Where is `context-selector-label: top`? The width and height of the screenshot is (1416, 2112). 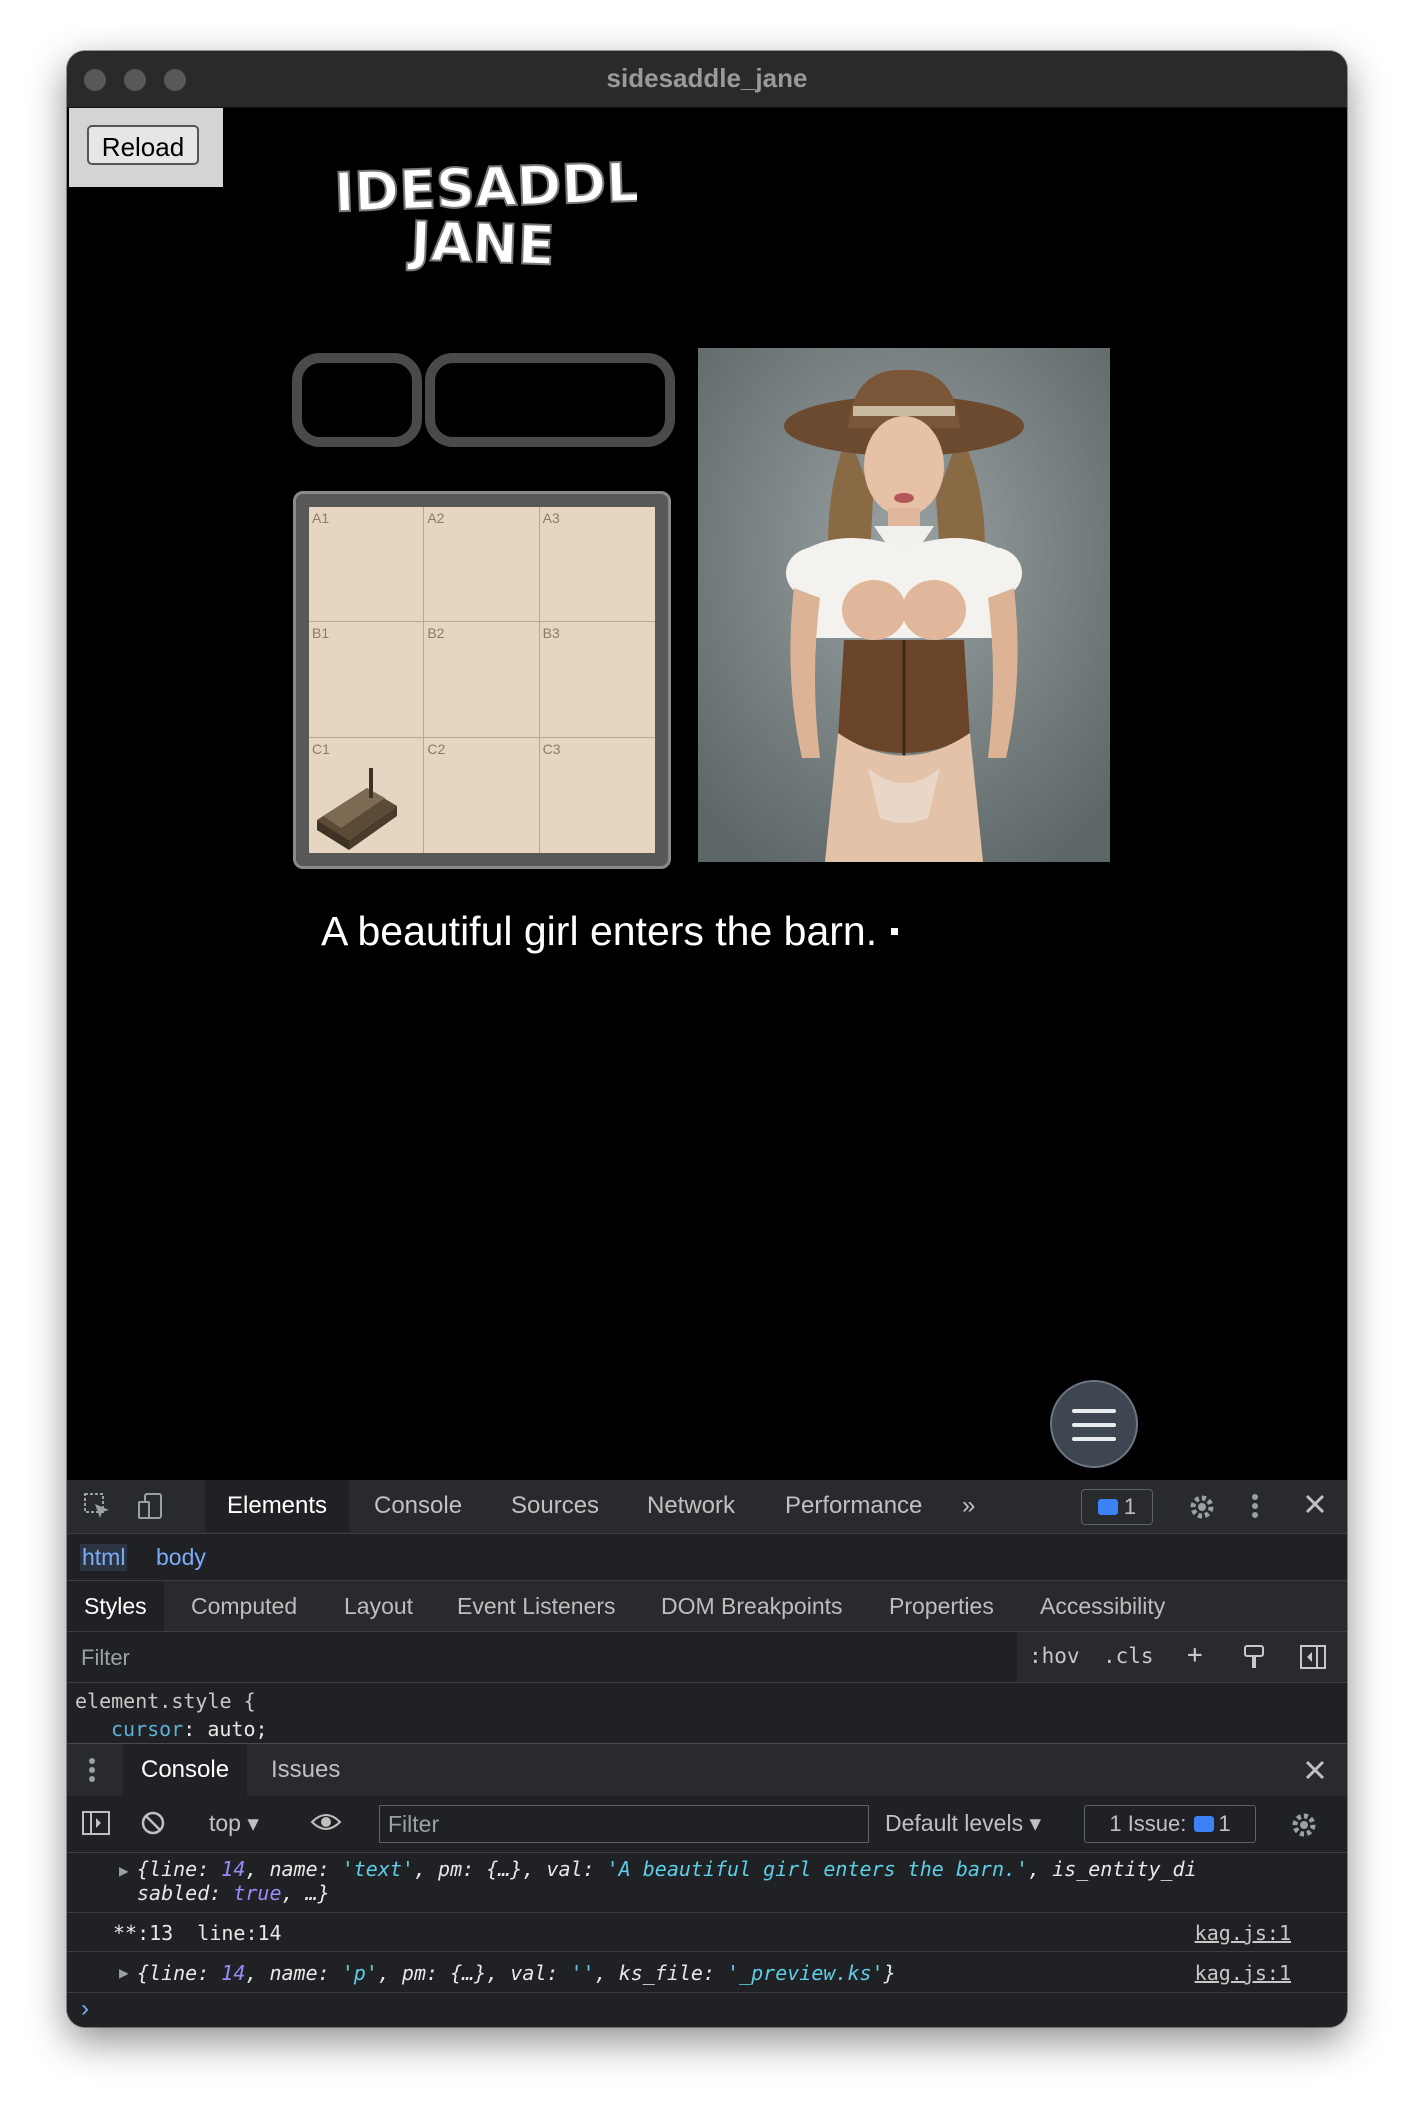
context-selector-label: top is located at coordinates (225, 1823).